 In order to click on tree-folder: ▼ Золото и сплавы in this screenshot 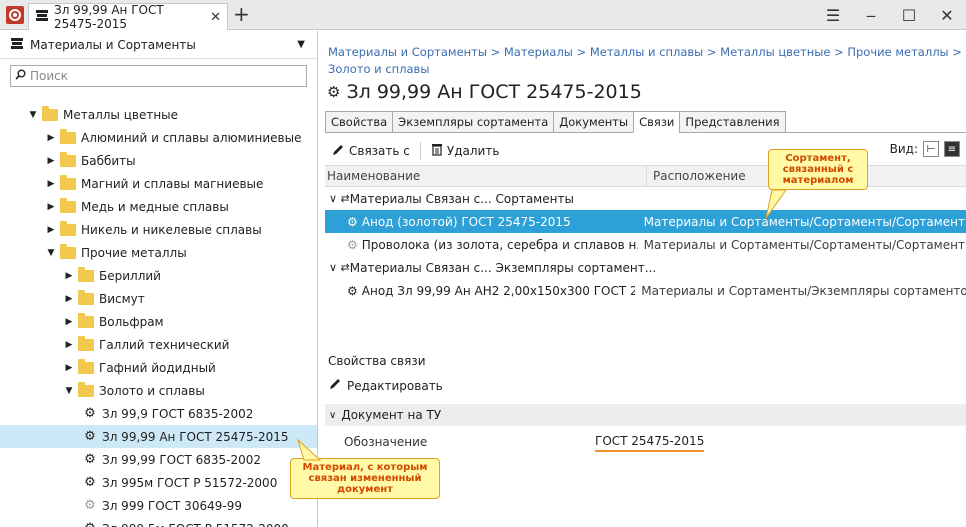, I will do `click(158, 390)`.